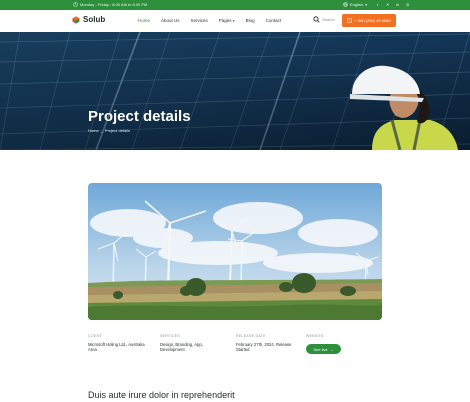  What do you see at coordinates (407, 4) in the screenshot?
I see `instagram-icon: ◎` at bounding box center [407, 4].